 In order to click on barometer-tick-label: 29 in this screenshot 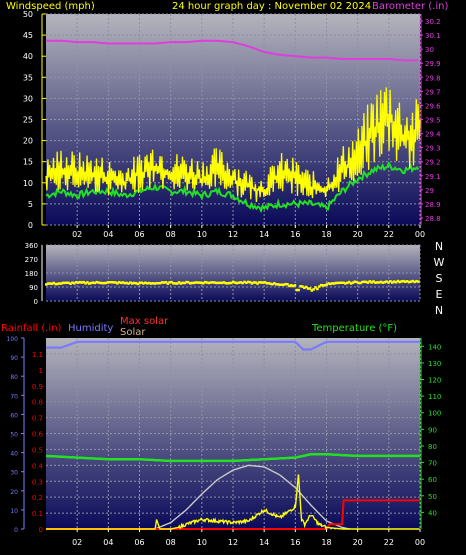, I will do `click(429, 191)`.